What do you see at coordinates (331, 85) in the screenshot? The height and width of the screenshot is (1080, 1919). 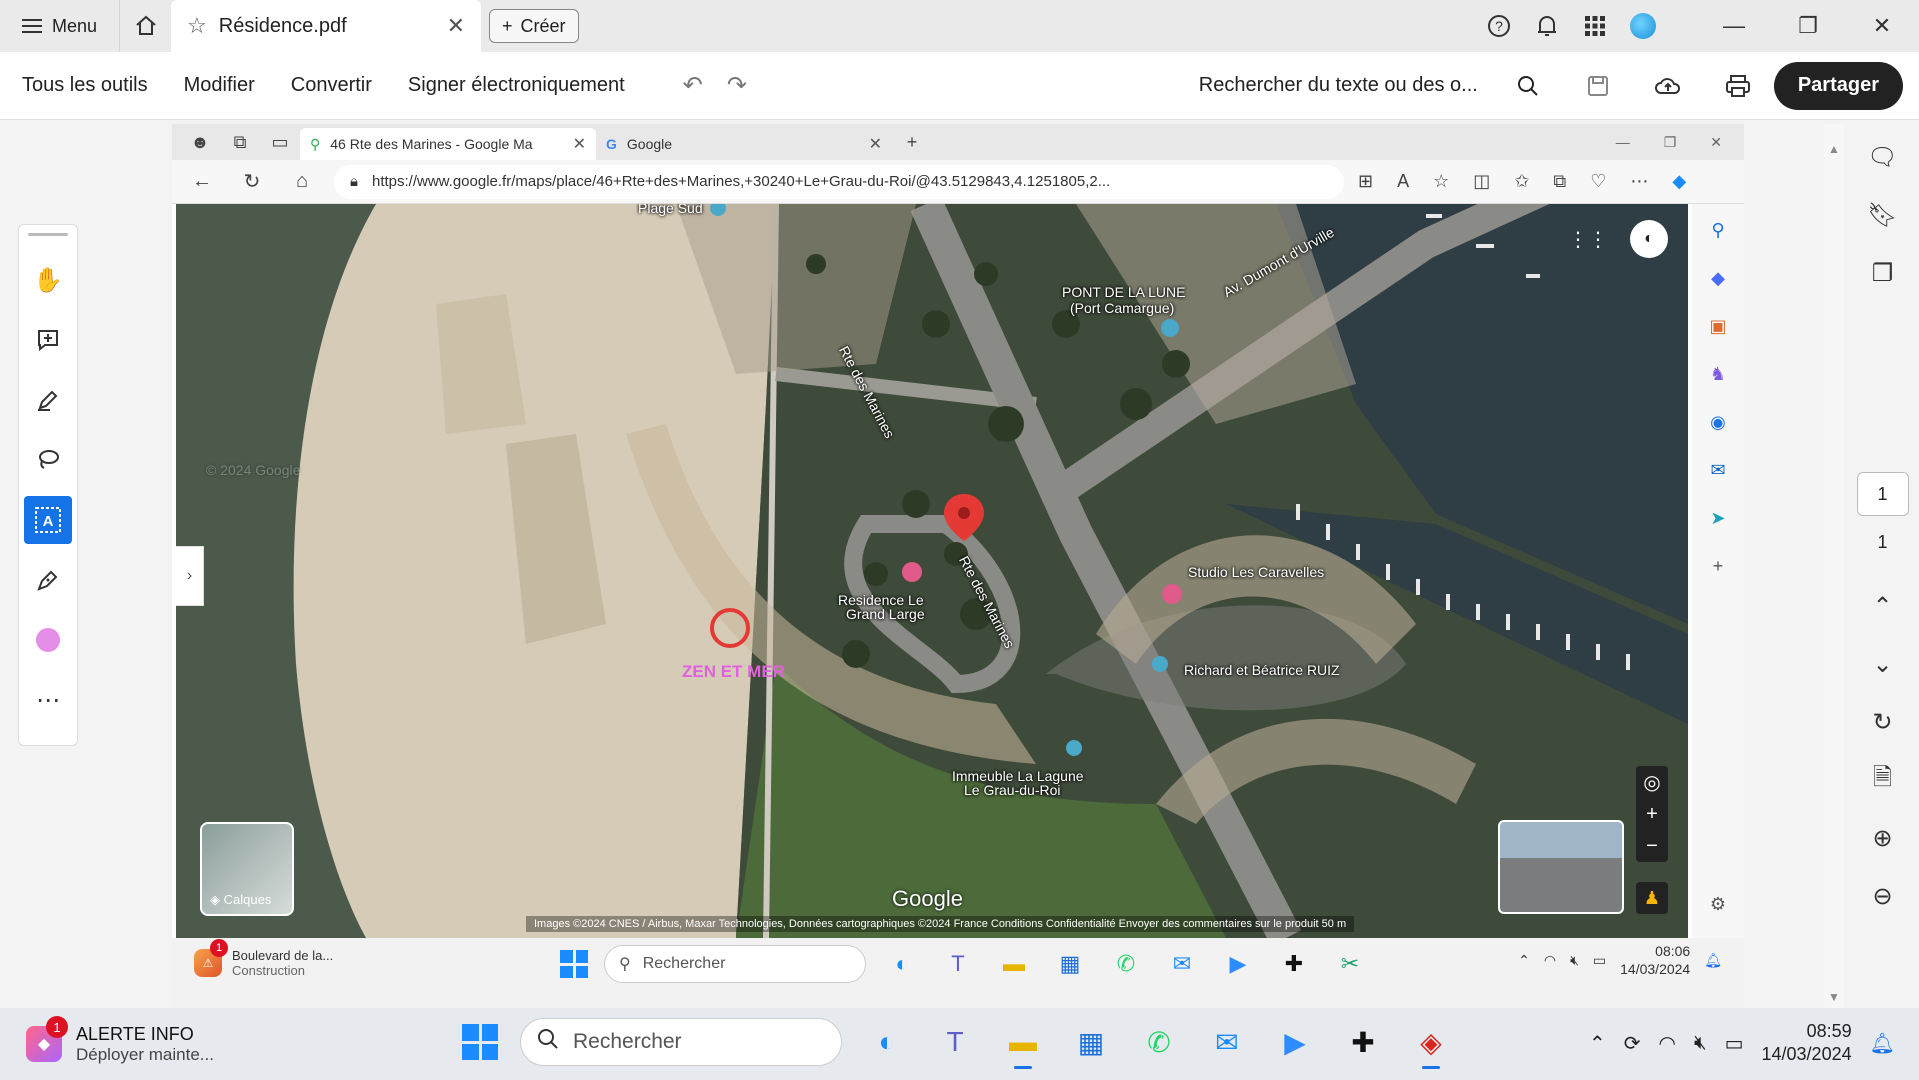 I see `convert-menu: Convertir` at bounding box center [331, 85].